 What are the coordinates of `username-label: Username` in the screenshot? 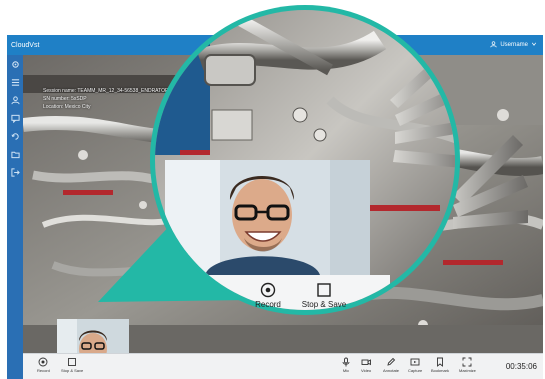 It's located at (514, 45).